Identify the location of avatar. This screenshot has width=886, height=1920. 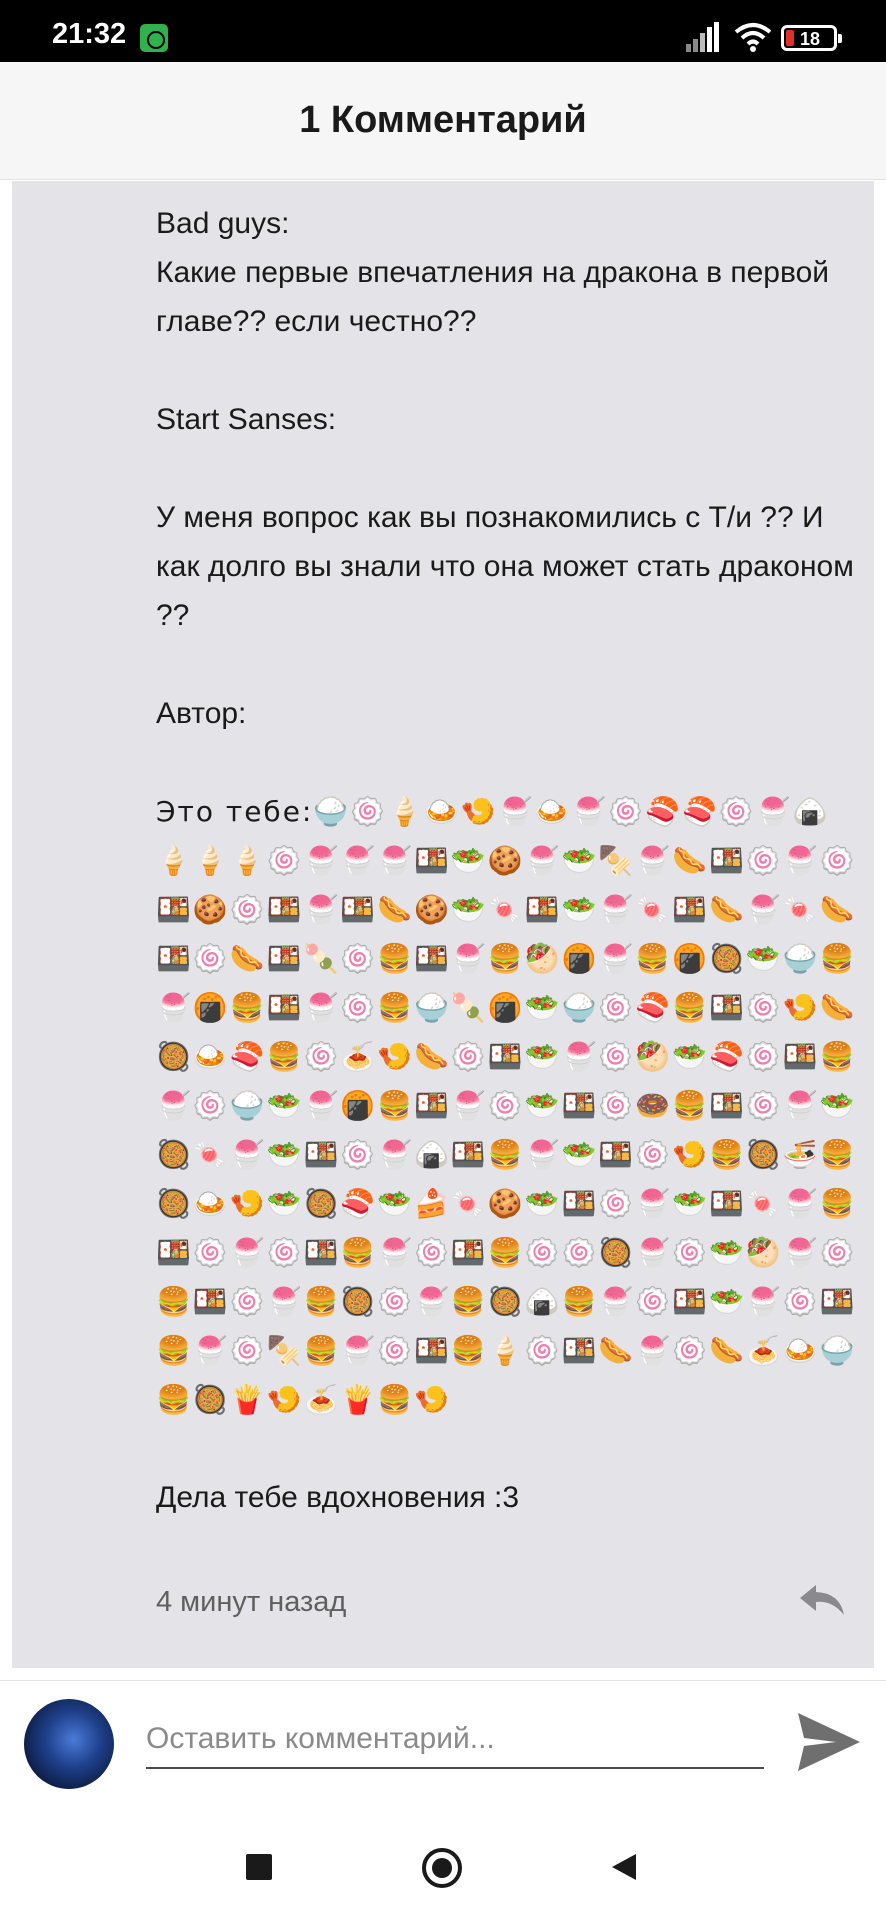
(69, 1744).